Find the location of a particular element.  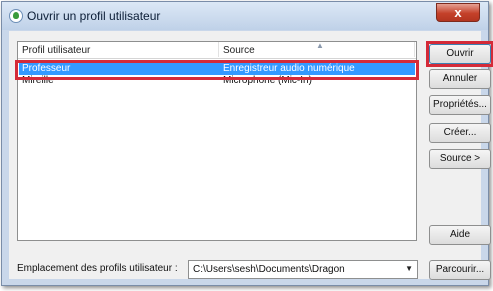

open-button: Ouvrir is located at coordinates (460, 54).